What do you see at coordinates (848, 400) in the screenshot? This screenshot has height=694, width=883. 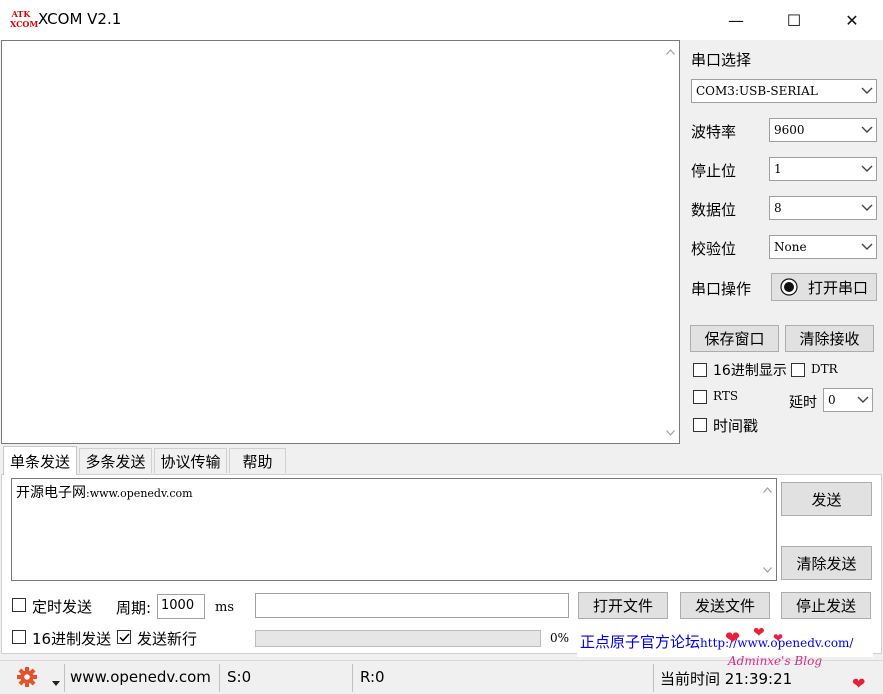 I see `delay-select: 0` at bounding box center [848, 400].